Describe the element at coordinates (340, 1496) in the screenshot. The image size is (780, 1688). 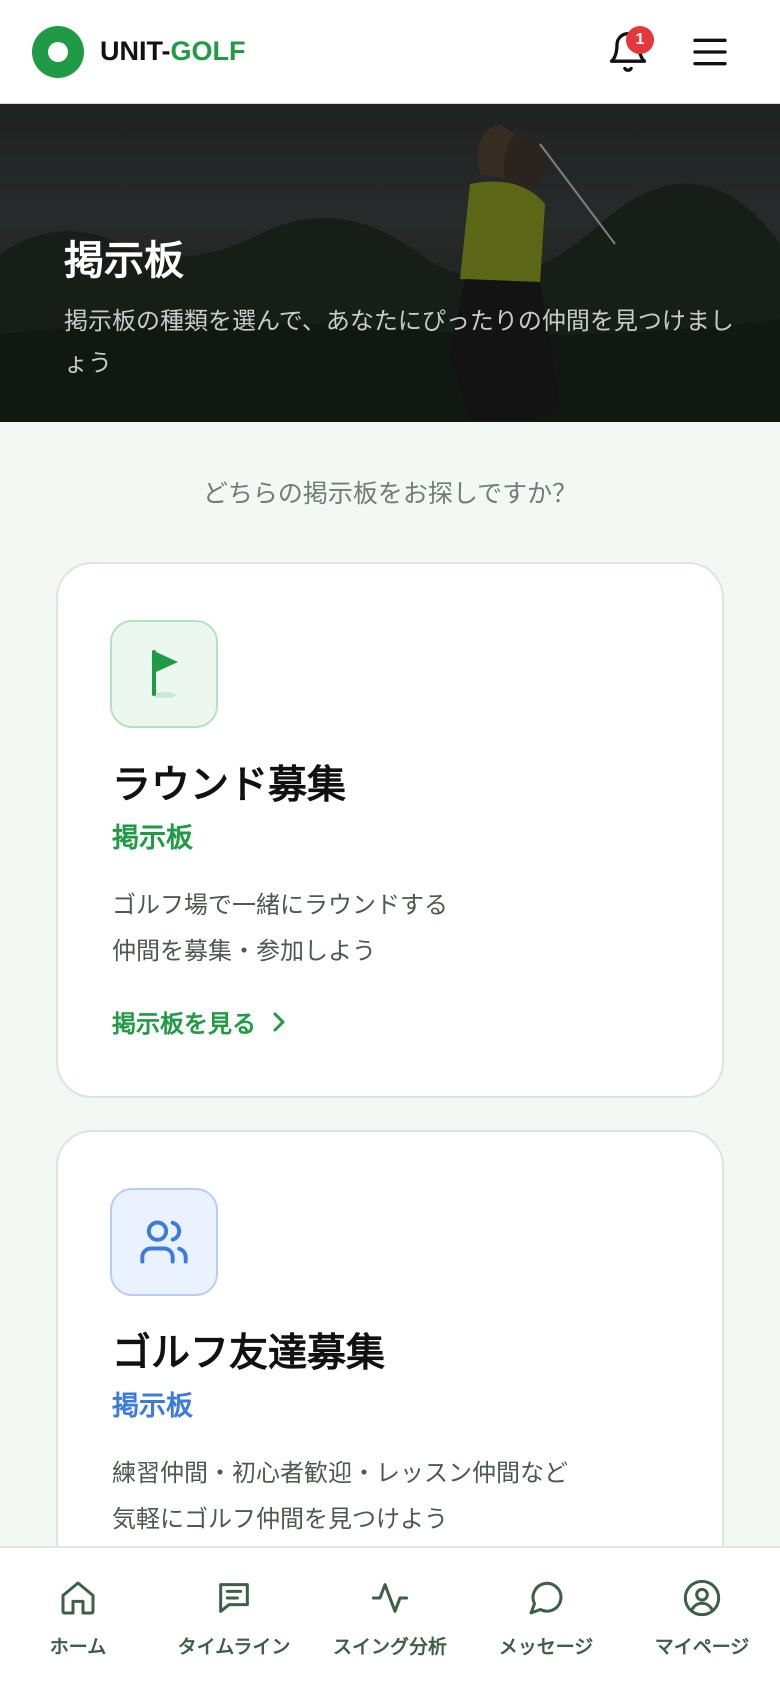
I see `card-description: 練習仲間・初心者歓迎・レッスン仲間など 気軽にゴルフ仲間を見つけよう` at that location.